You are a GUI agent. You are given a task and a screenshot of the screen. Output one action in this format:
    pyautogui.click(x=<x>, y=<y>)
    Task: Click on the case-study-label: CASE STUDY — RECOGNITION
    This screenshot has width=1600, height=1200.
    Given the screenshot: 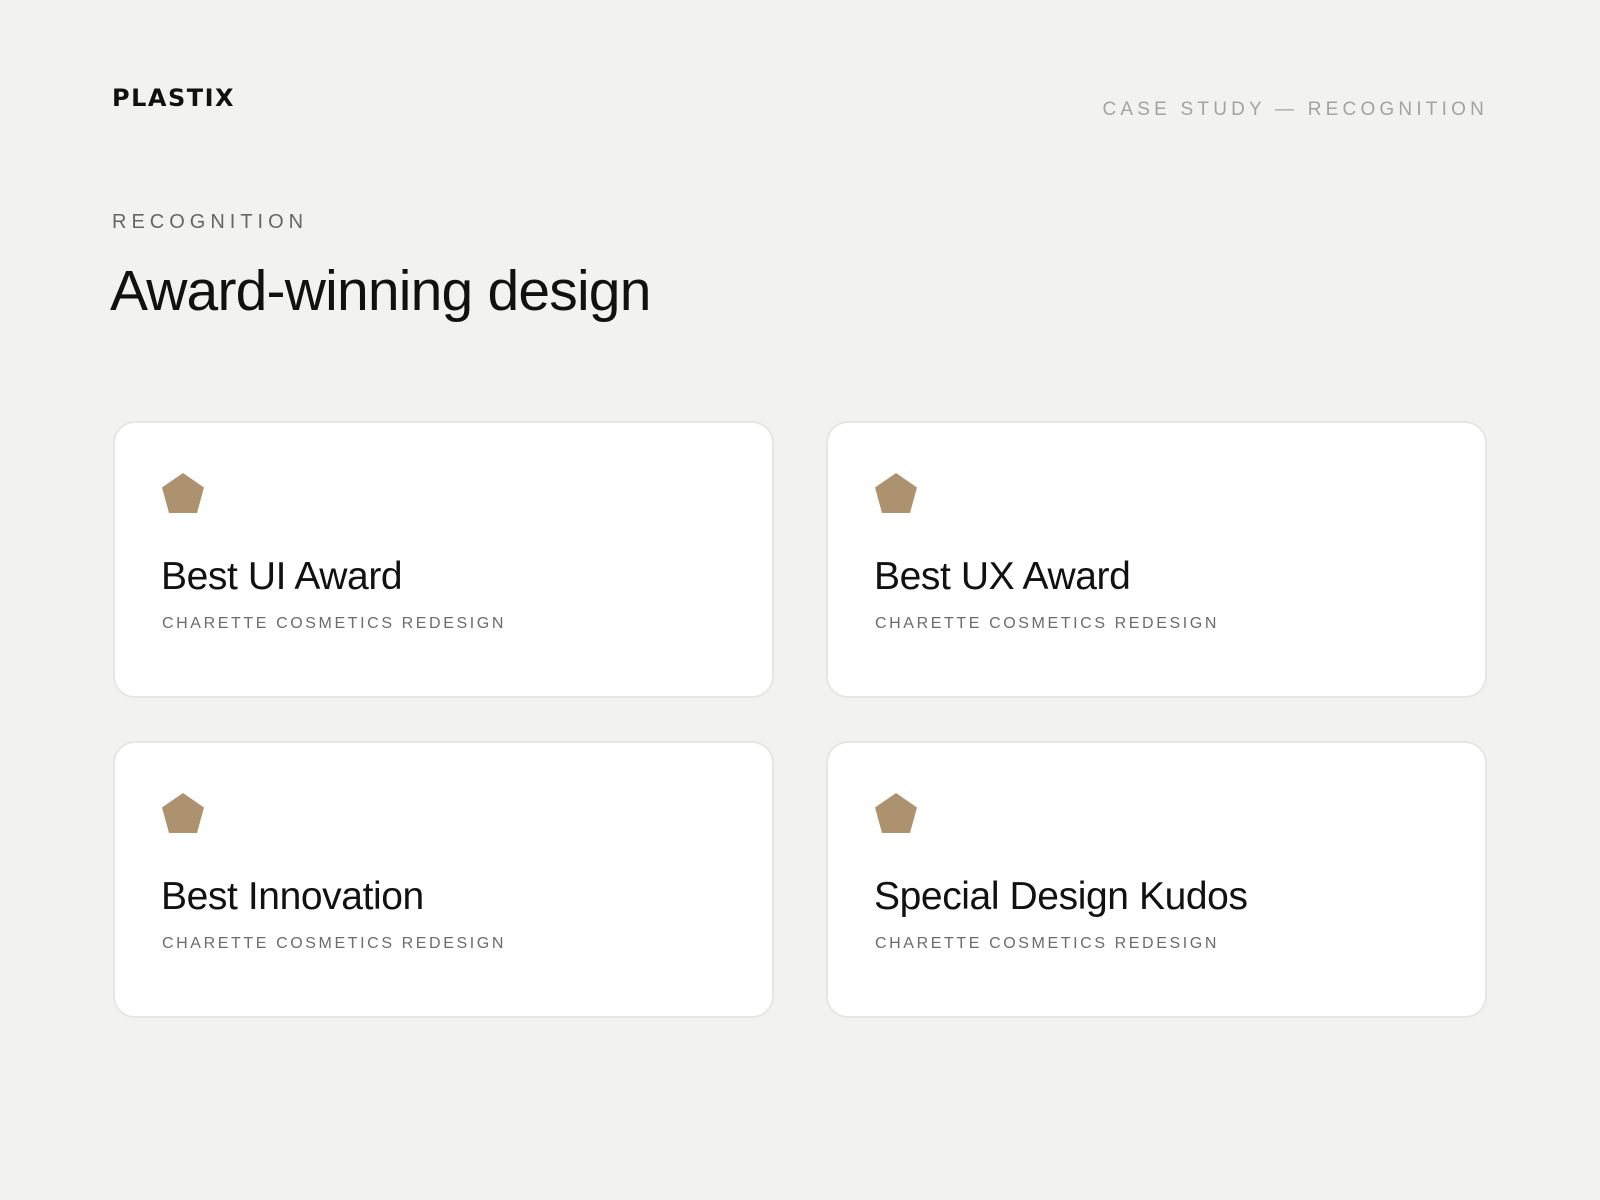 What is the action you would take?
    pyautogui.click(x=1295, y=109)
    